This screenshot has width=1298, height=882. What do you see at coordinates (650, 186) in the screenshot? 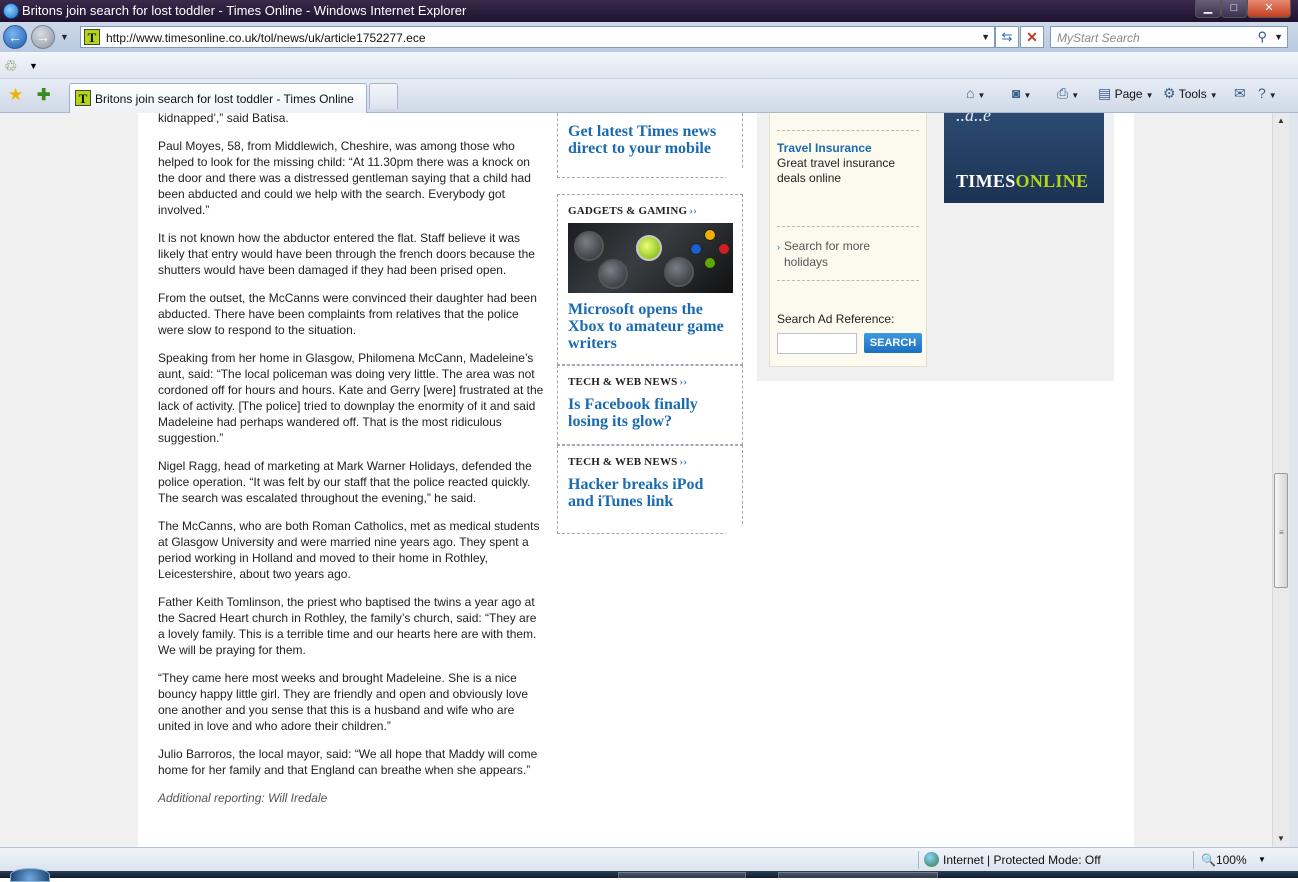
I see `promo-spacer` at bounding box center [650, 186].